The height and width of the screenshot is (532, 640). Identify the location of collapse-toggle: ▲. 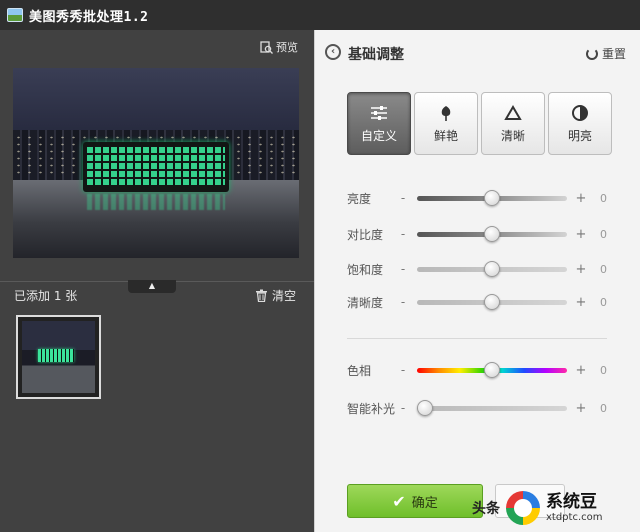
(152, 286).